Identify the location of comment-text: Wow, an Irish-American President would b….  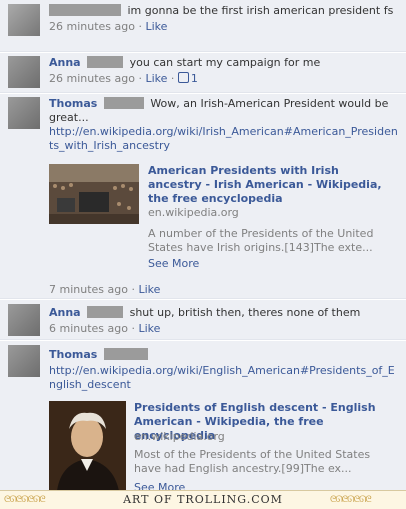
(219, 110).